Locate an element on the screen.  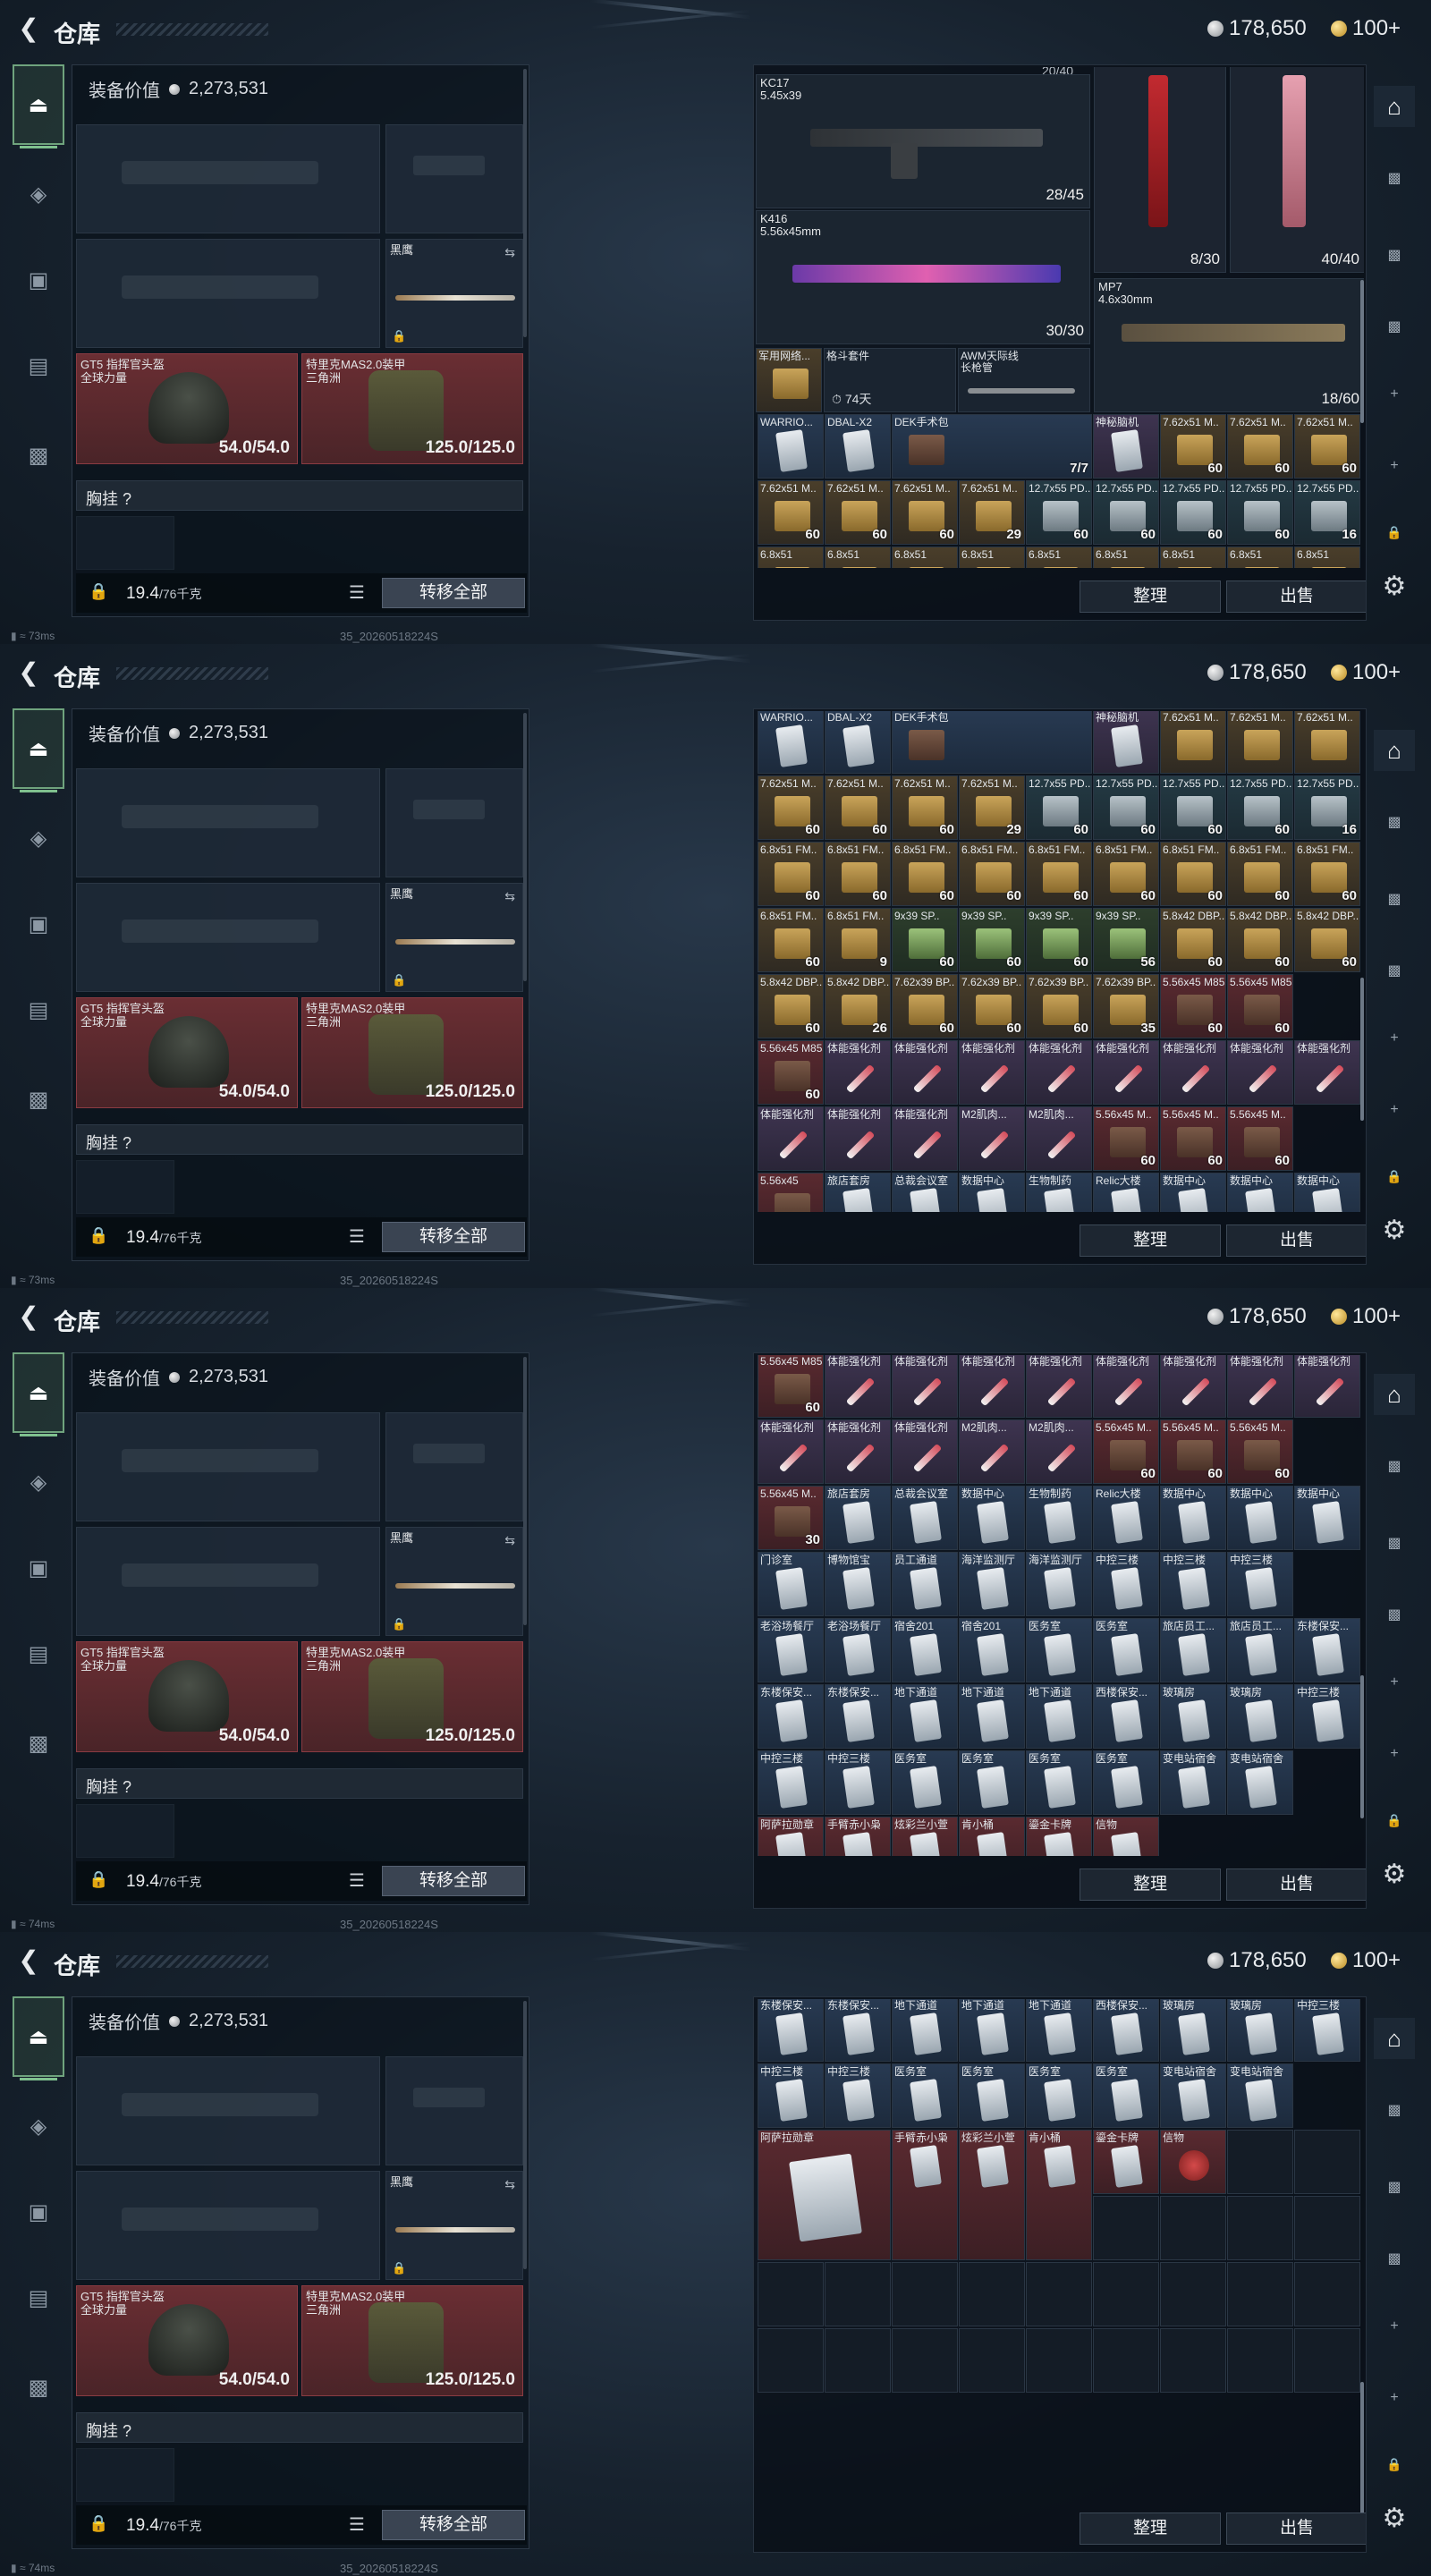
secondary-weapon-slot is located at coordinates (228, 2225).